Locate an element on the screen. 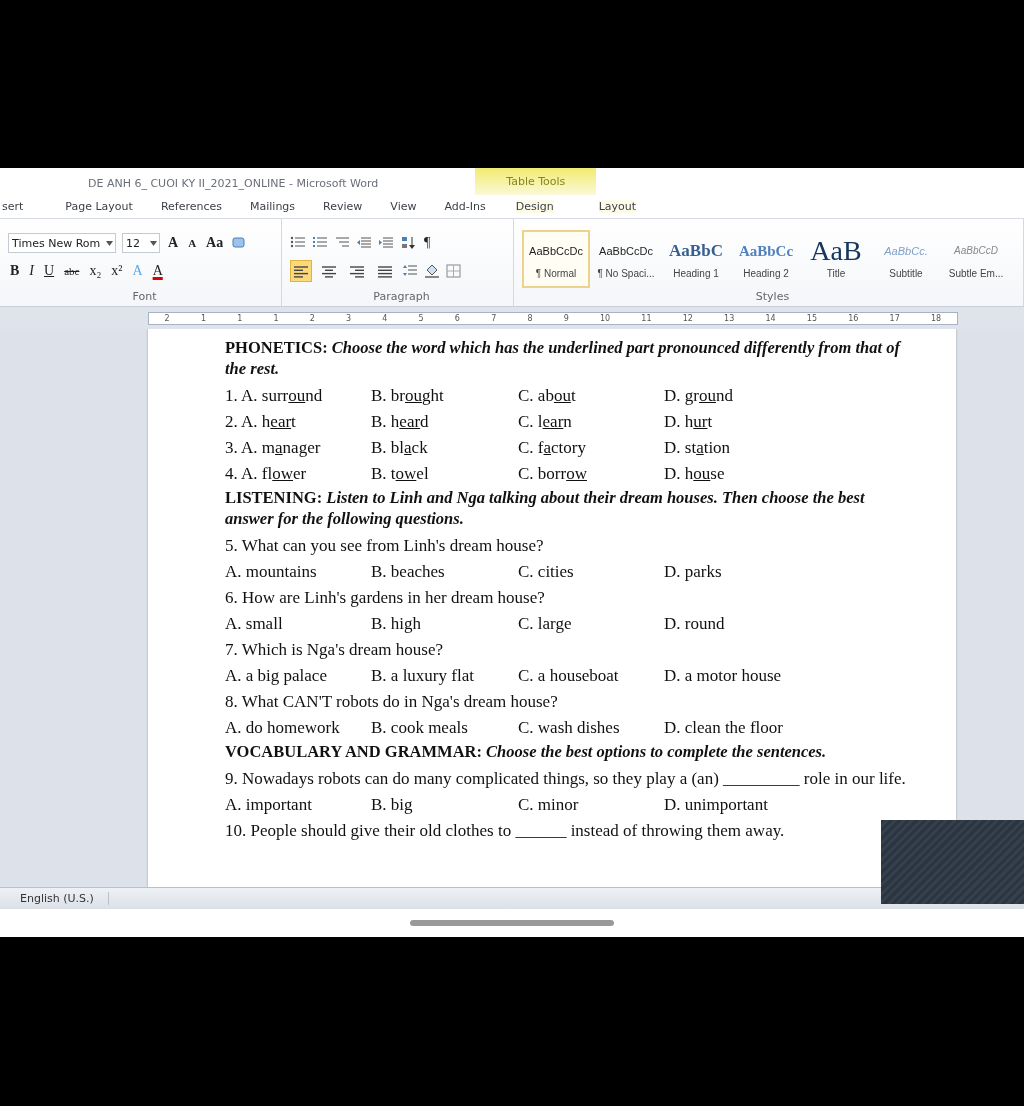  increase-indent-icon is located at coordinates (386, 243).